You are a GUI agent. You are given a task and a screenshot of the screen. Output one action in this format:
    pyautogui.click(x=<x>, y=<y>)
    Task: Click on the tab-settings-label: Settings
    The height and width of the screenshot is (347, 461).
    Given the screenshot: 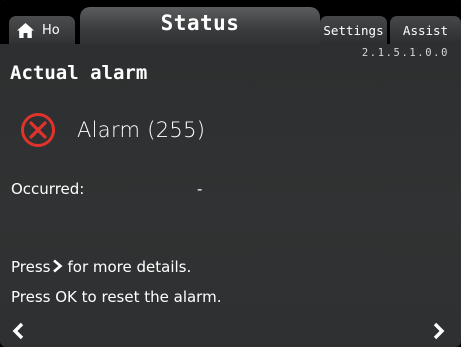 What is the action you would take?
    pyautogui.click(x=353, y=30)
    